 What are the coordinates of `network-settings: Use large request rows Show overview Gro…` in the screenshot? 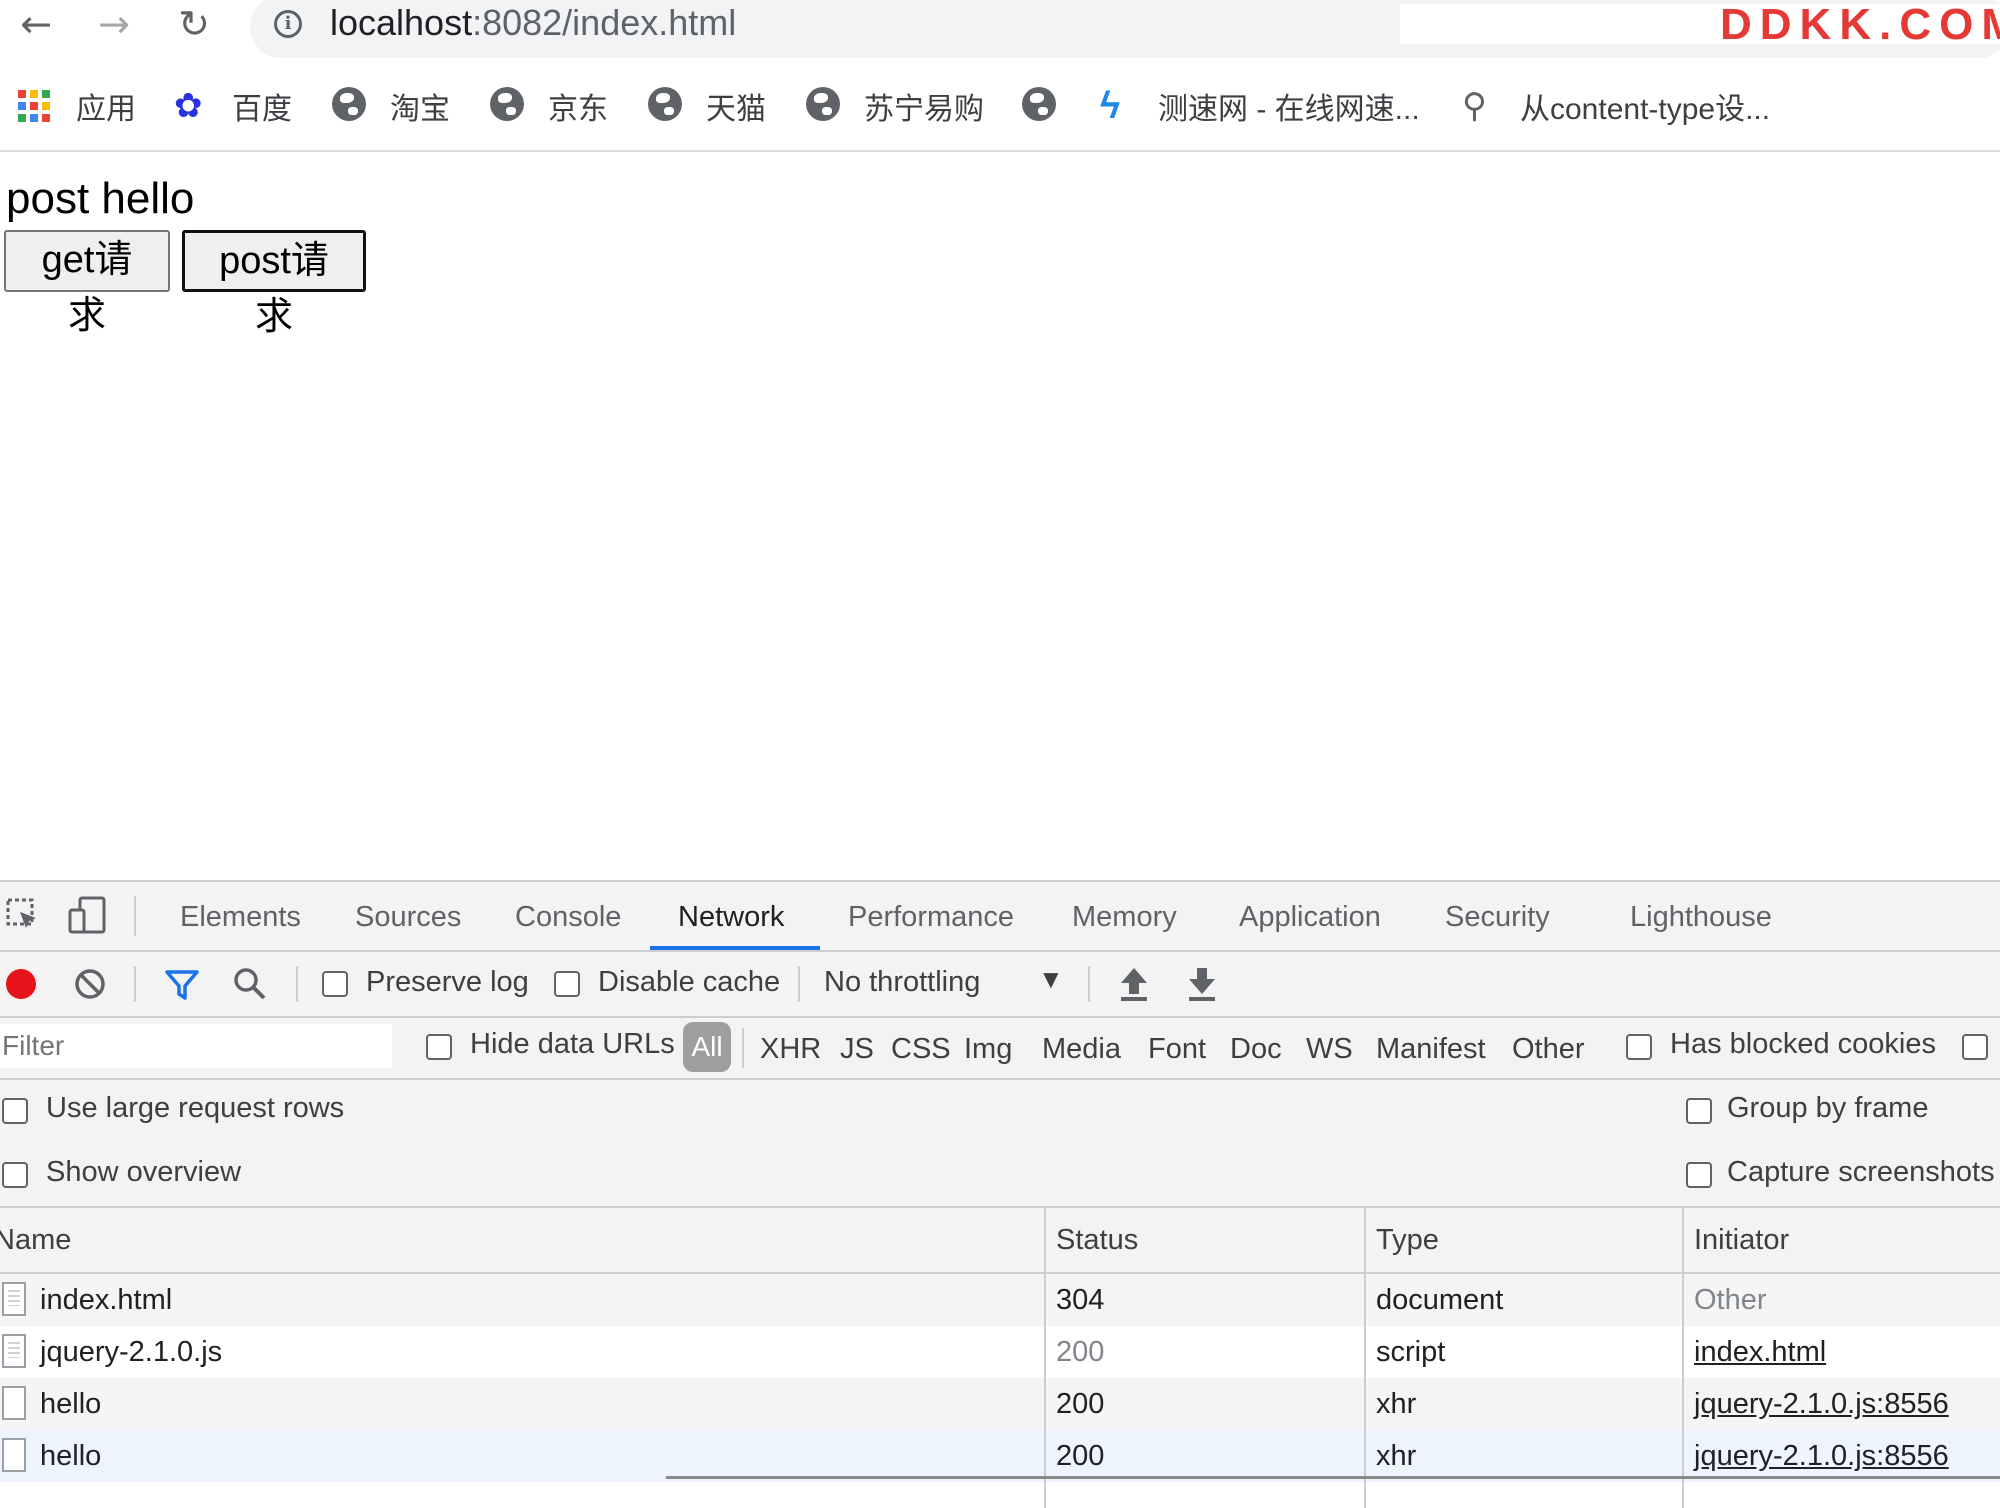 It's located at (1000, 1144).